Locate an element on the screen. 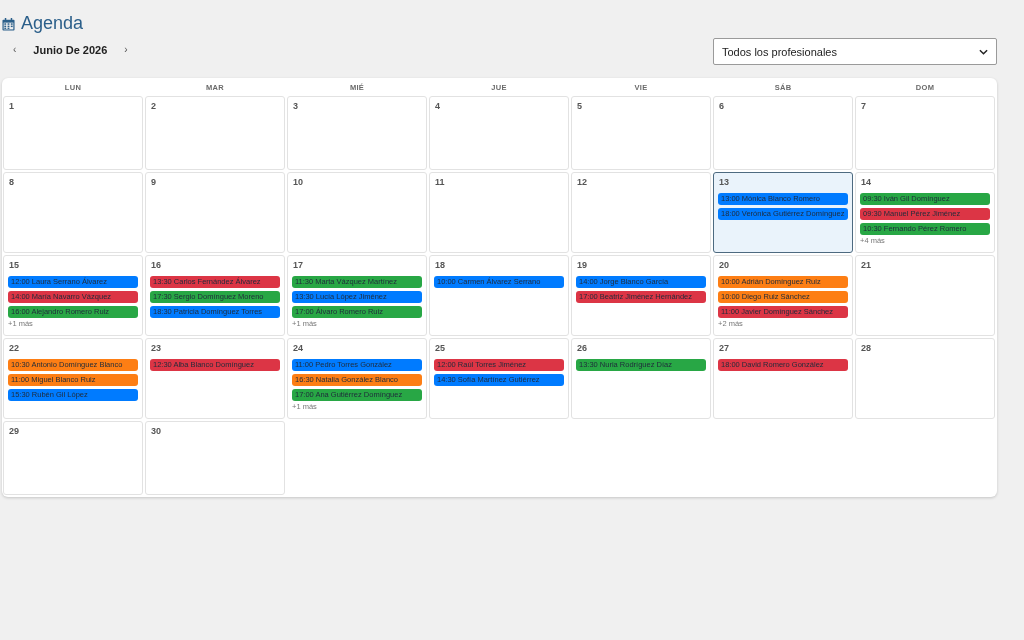 This screenshot has width=1024, height=640. day-cell: 10 is located at coordinates (357, 212).